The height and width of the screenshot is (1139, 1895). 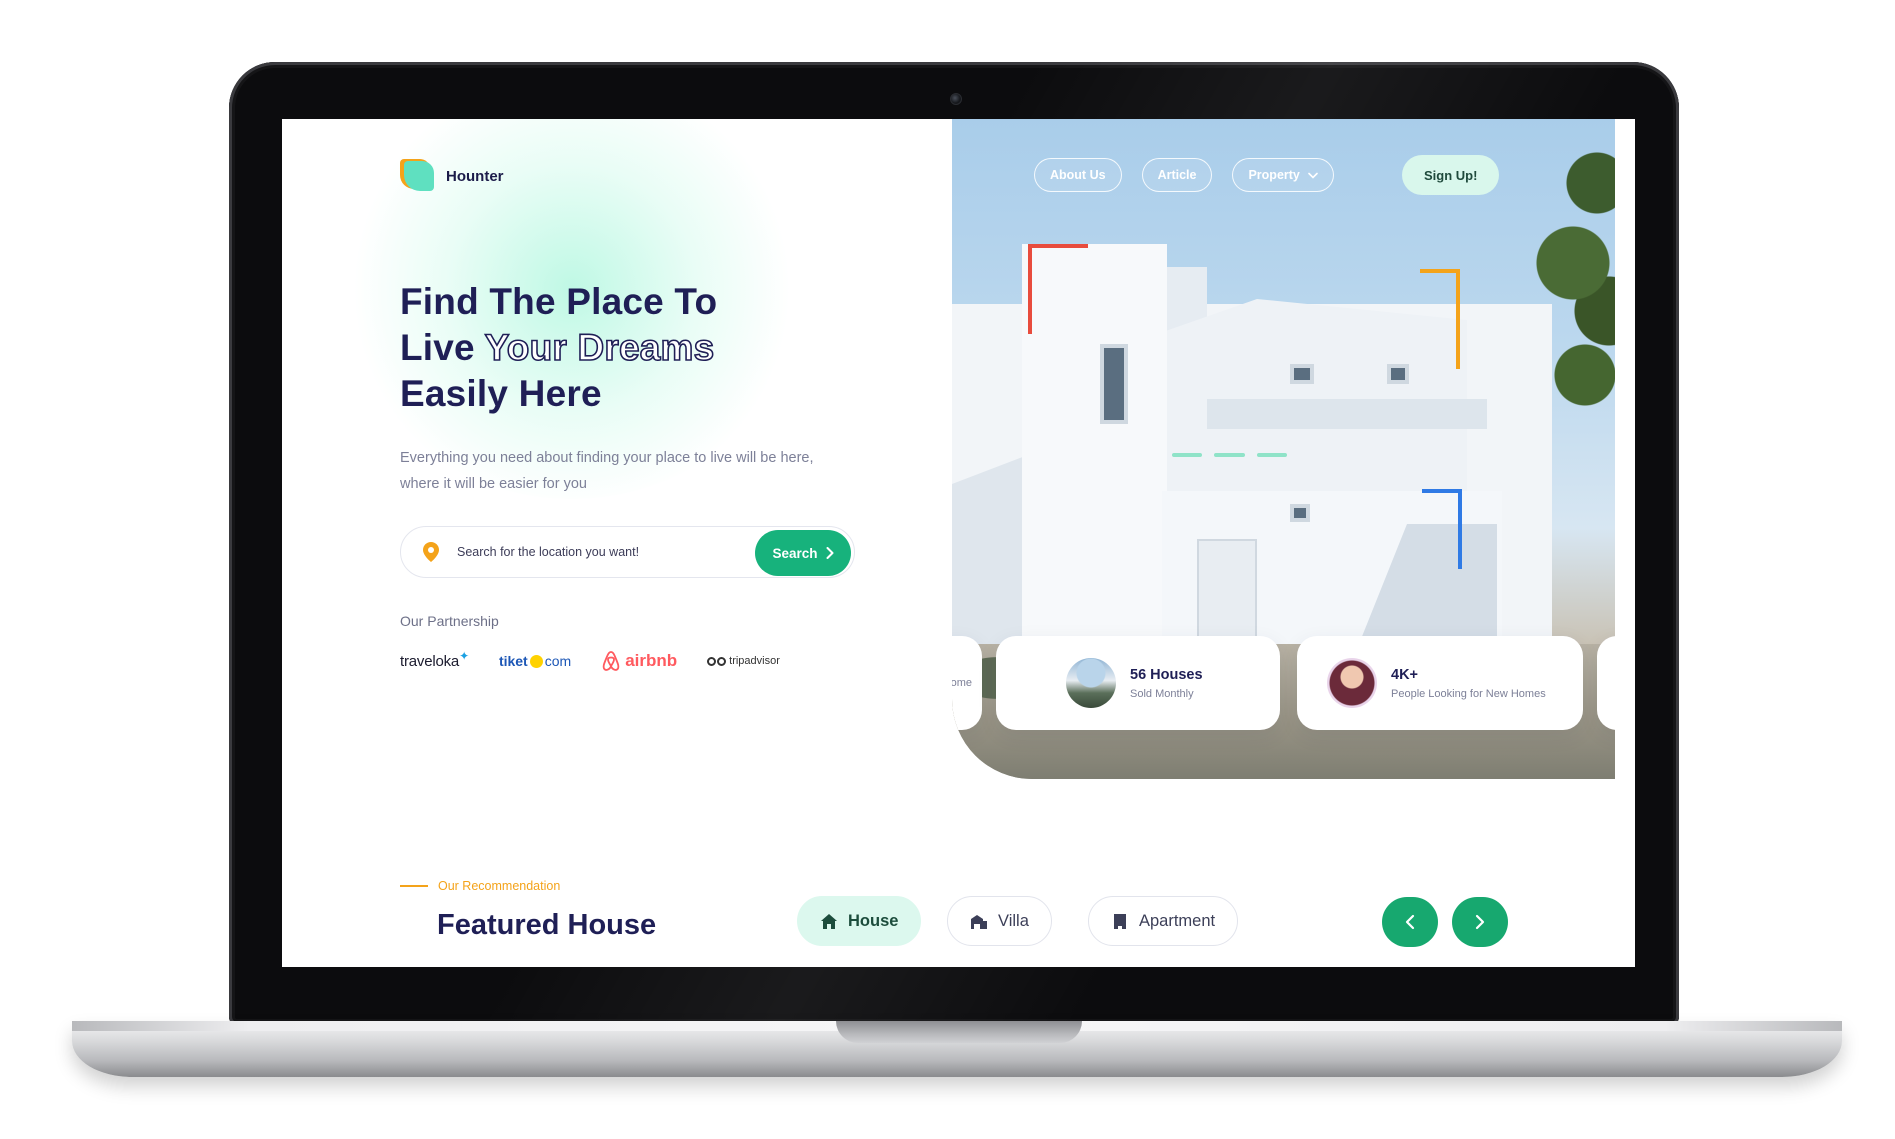 What do you see at coordinates (1442, 529) in the screenshot?
I see `blue-corner-accent` at bounding box center [1442, 529].